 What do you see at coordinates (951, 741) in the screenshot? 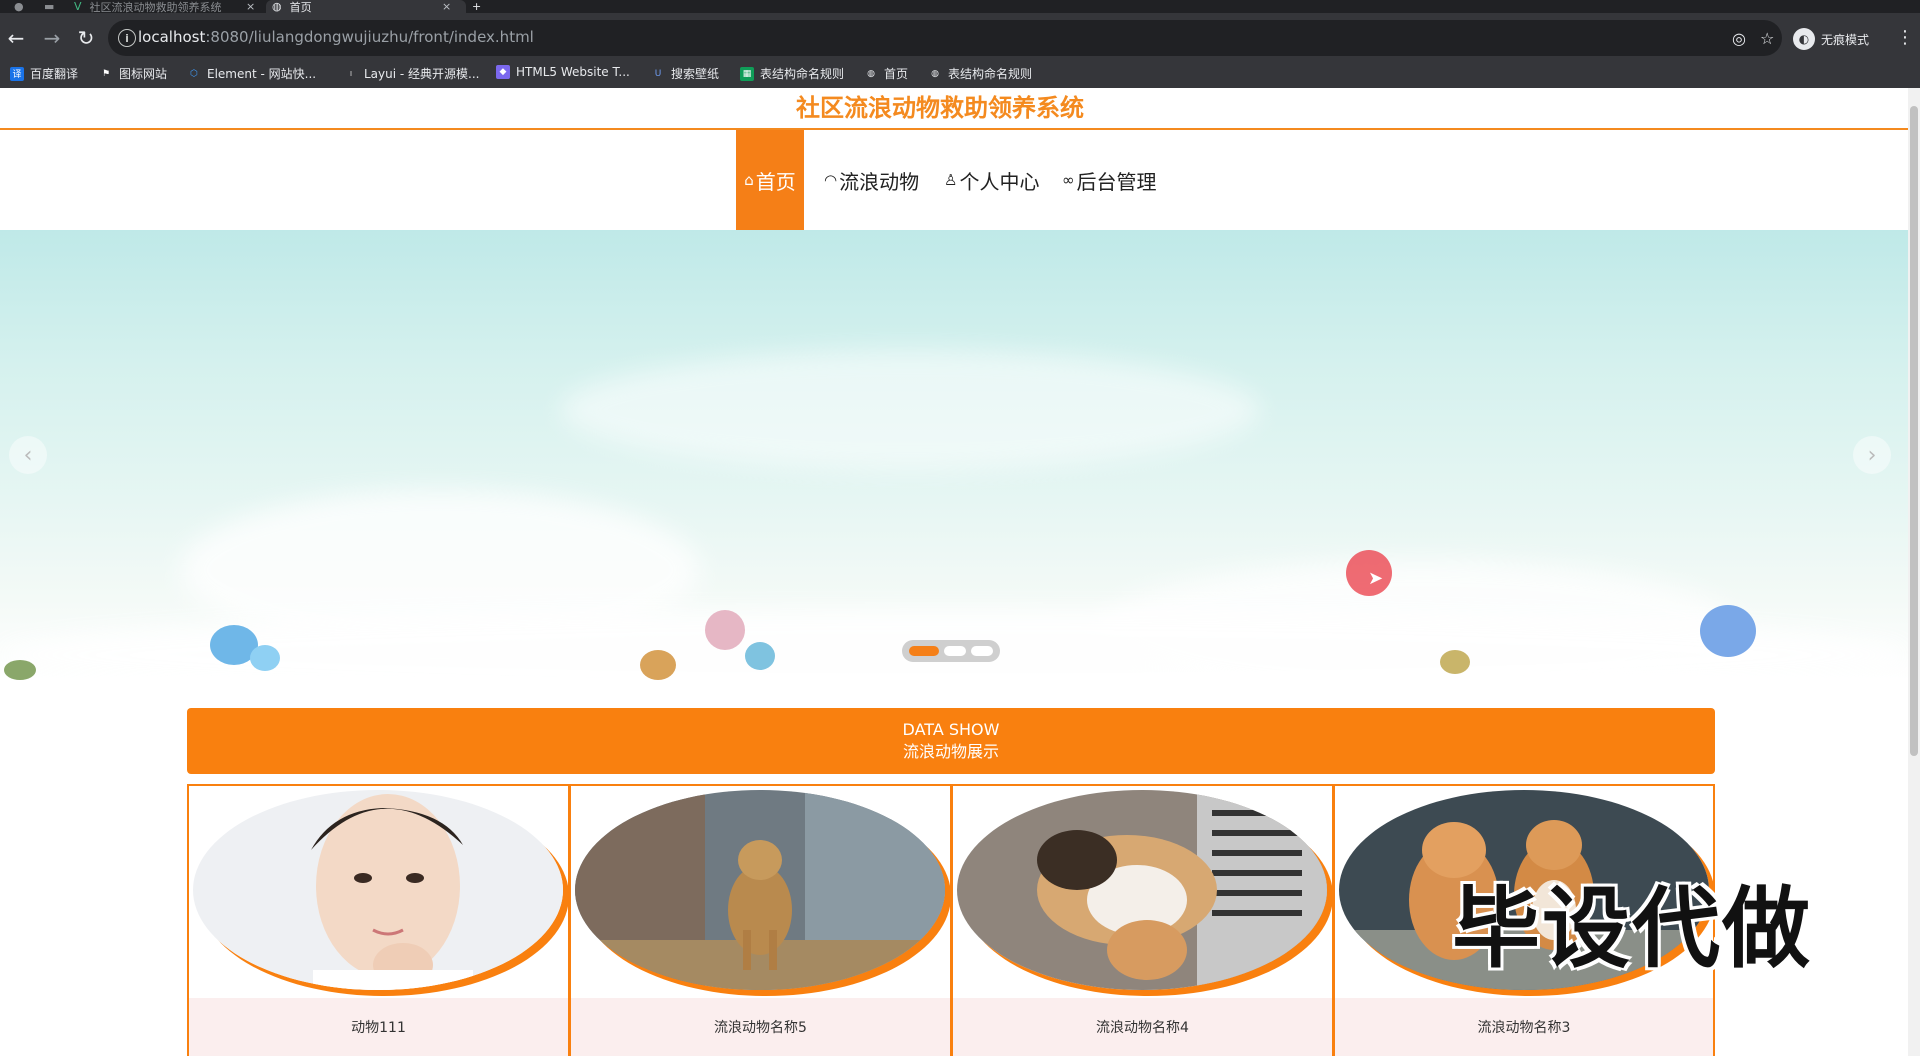
I see `section-header: DATA SHOW 流浪动物展示` at bounding box center [951, 741].